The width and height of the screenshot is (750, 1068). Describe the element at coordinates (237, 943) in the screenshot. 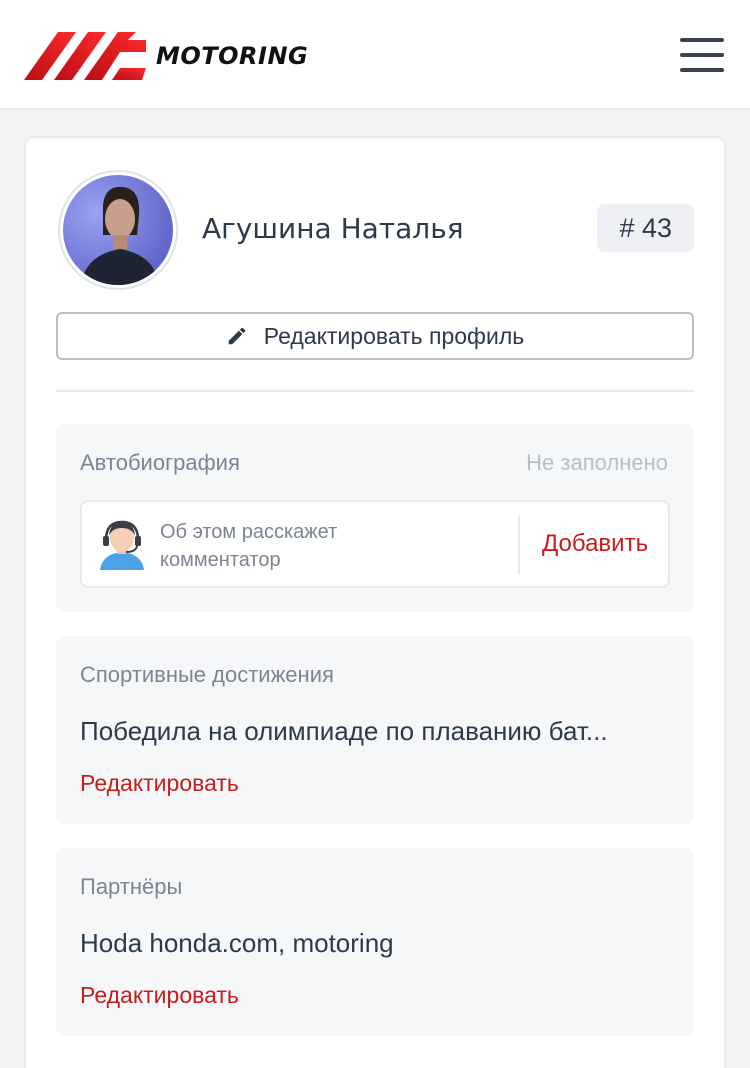

I see `partners-value: Hoda honda.com, motoring` at that location.